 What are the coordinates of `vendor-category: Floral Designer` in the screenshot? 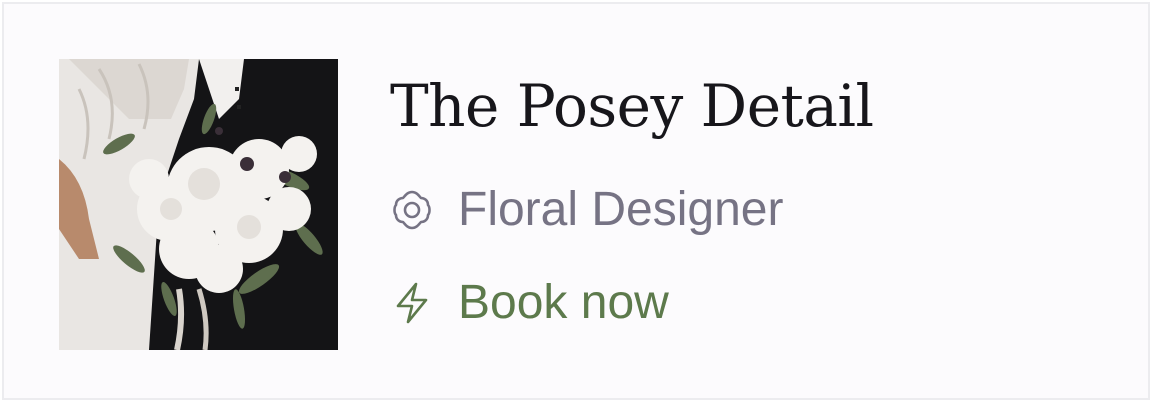 It's located at (586, 210).